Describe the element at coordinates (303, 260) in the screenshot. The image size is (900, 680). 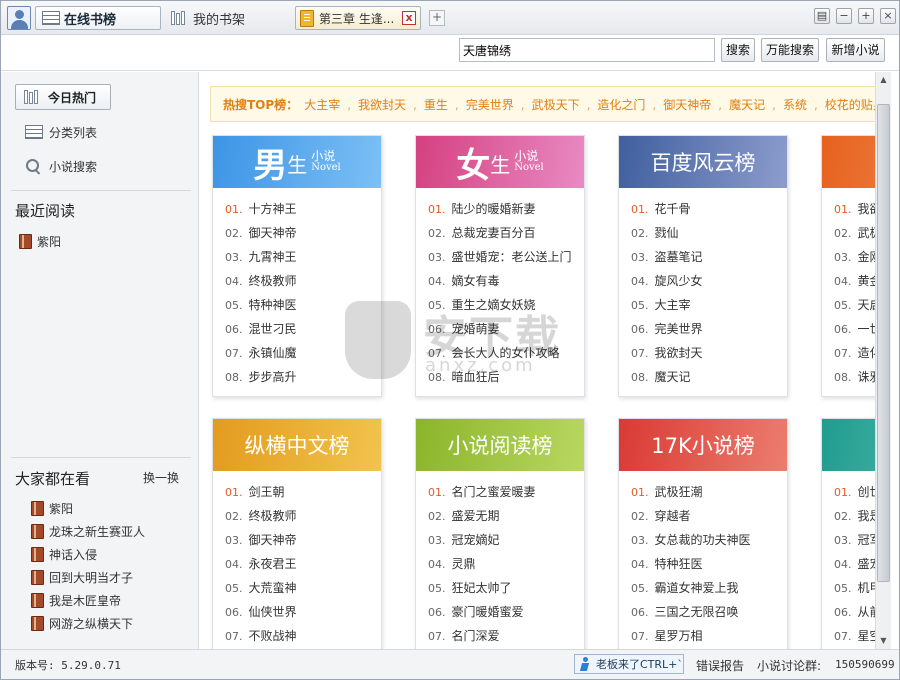
I see `ranking-list-item: 03. 九霄神王` at that location.